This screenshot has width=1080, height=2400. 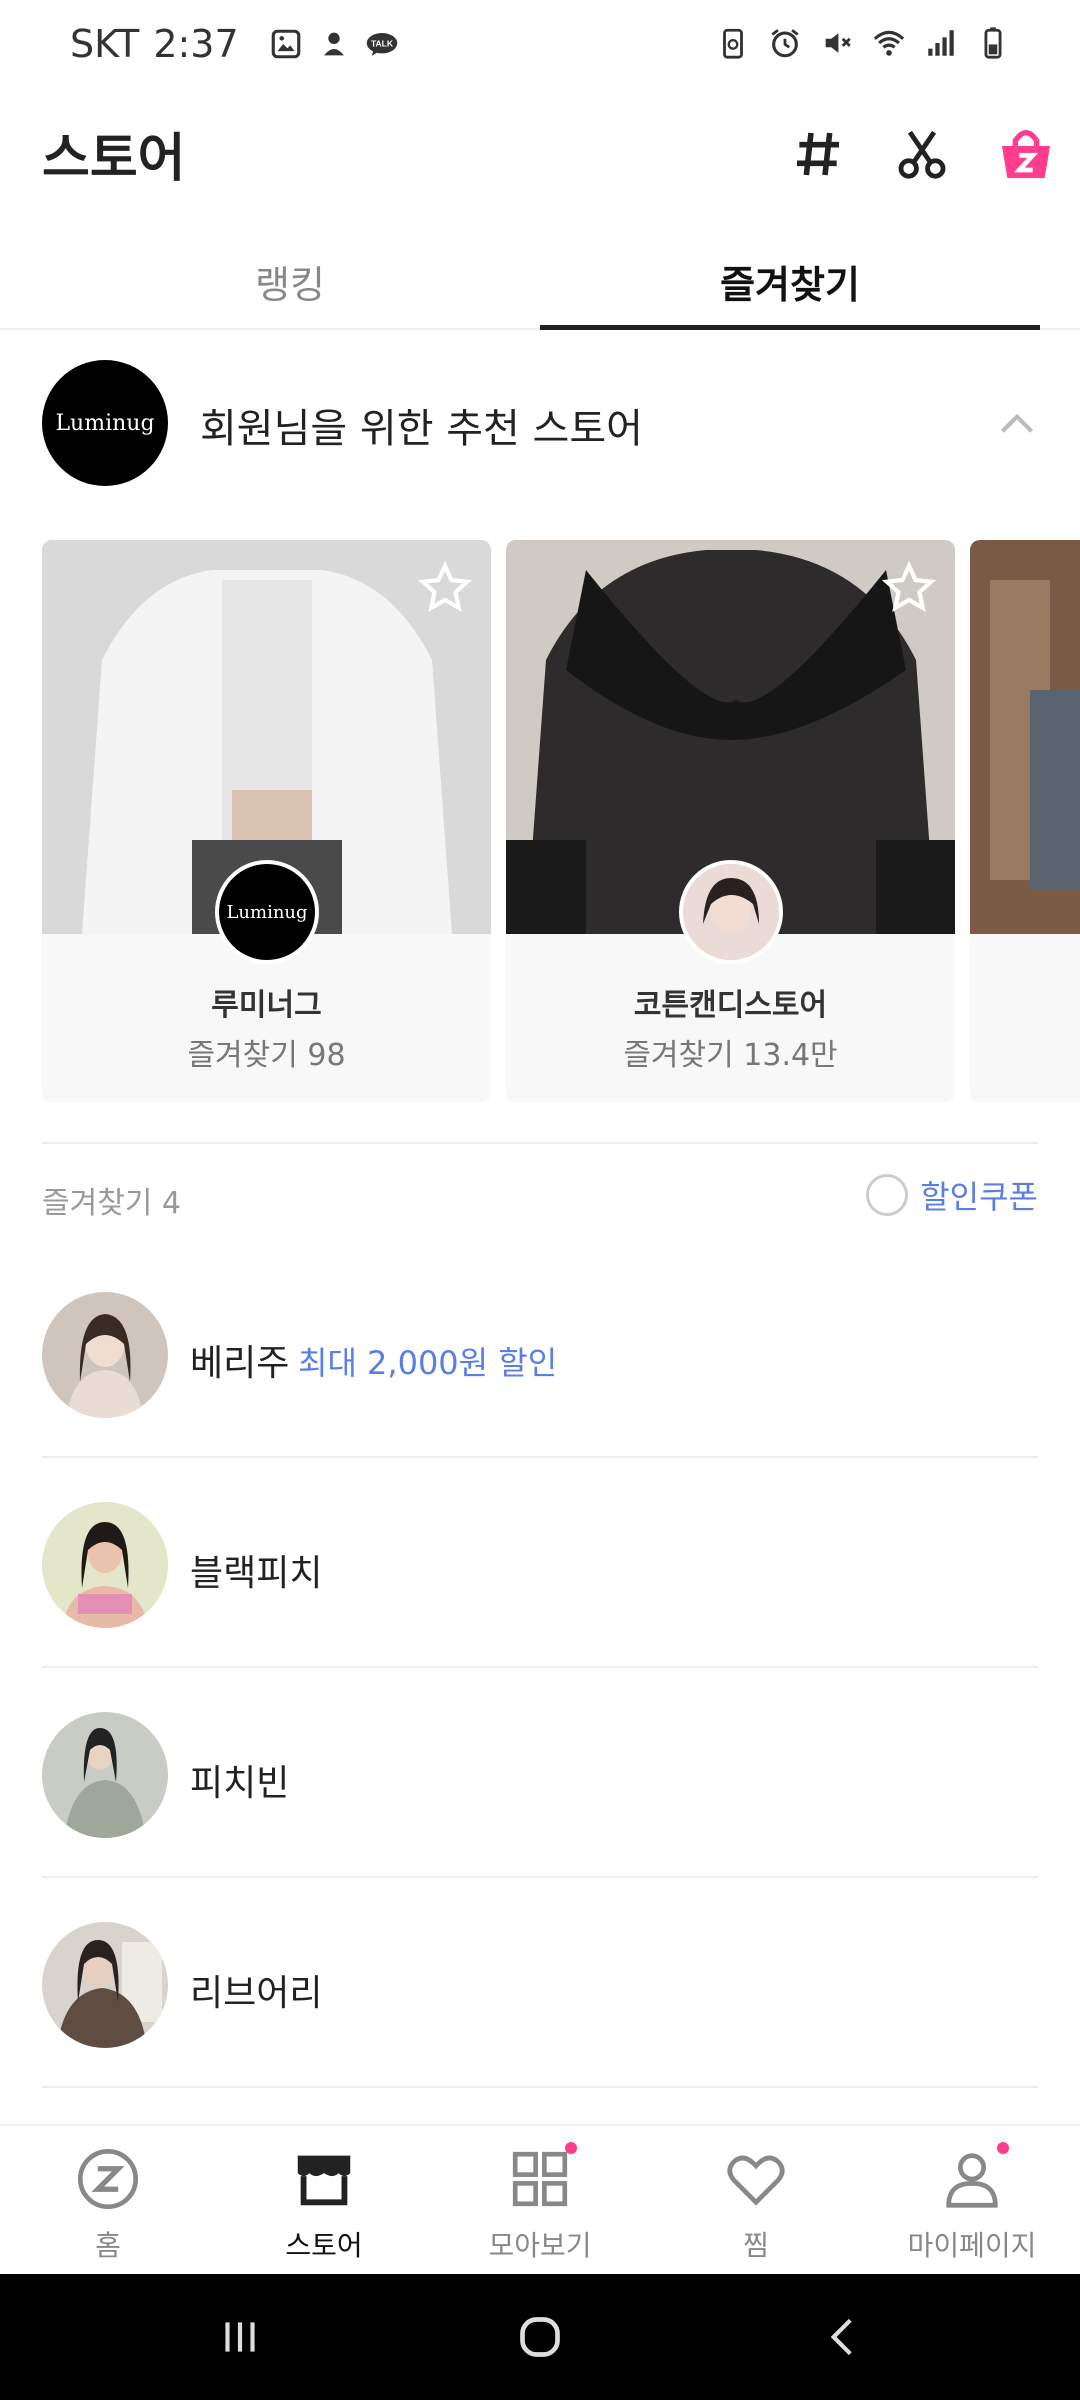 What do you see at coordinates (540, 1774) in the screenshot?
I see `list-item: 피치빈` at bounding box center [540, 1774].